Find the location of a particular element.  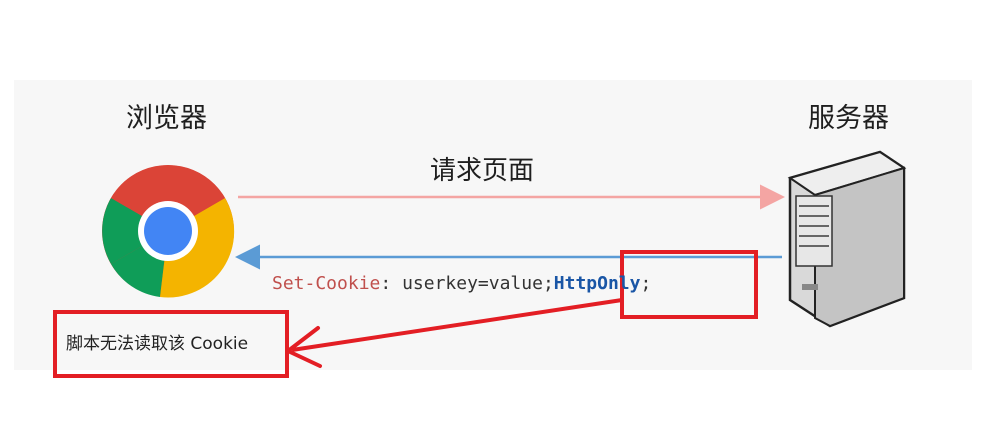

set-cookie-header: Set-Cookie: userkey=value;HttpOnly; is located at coordinates (461, 283).